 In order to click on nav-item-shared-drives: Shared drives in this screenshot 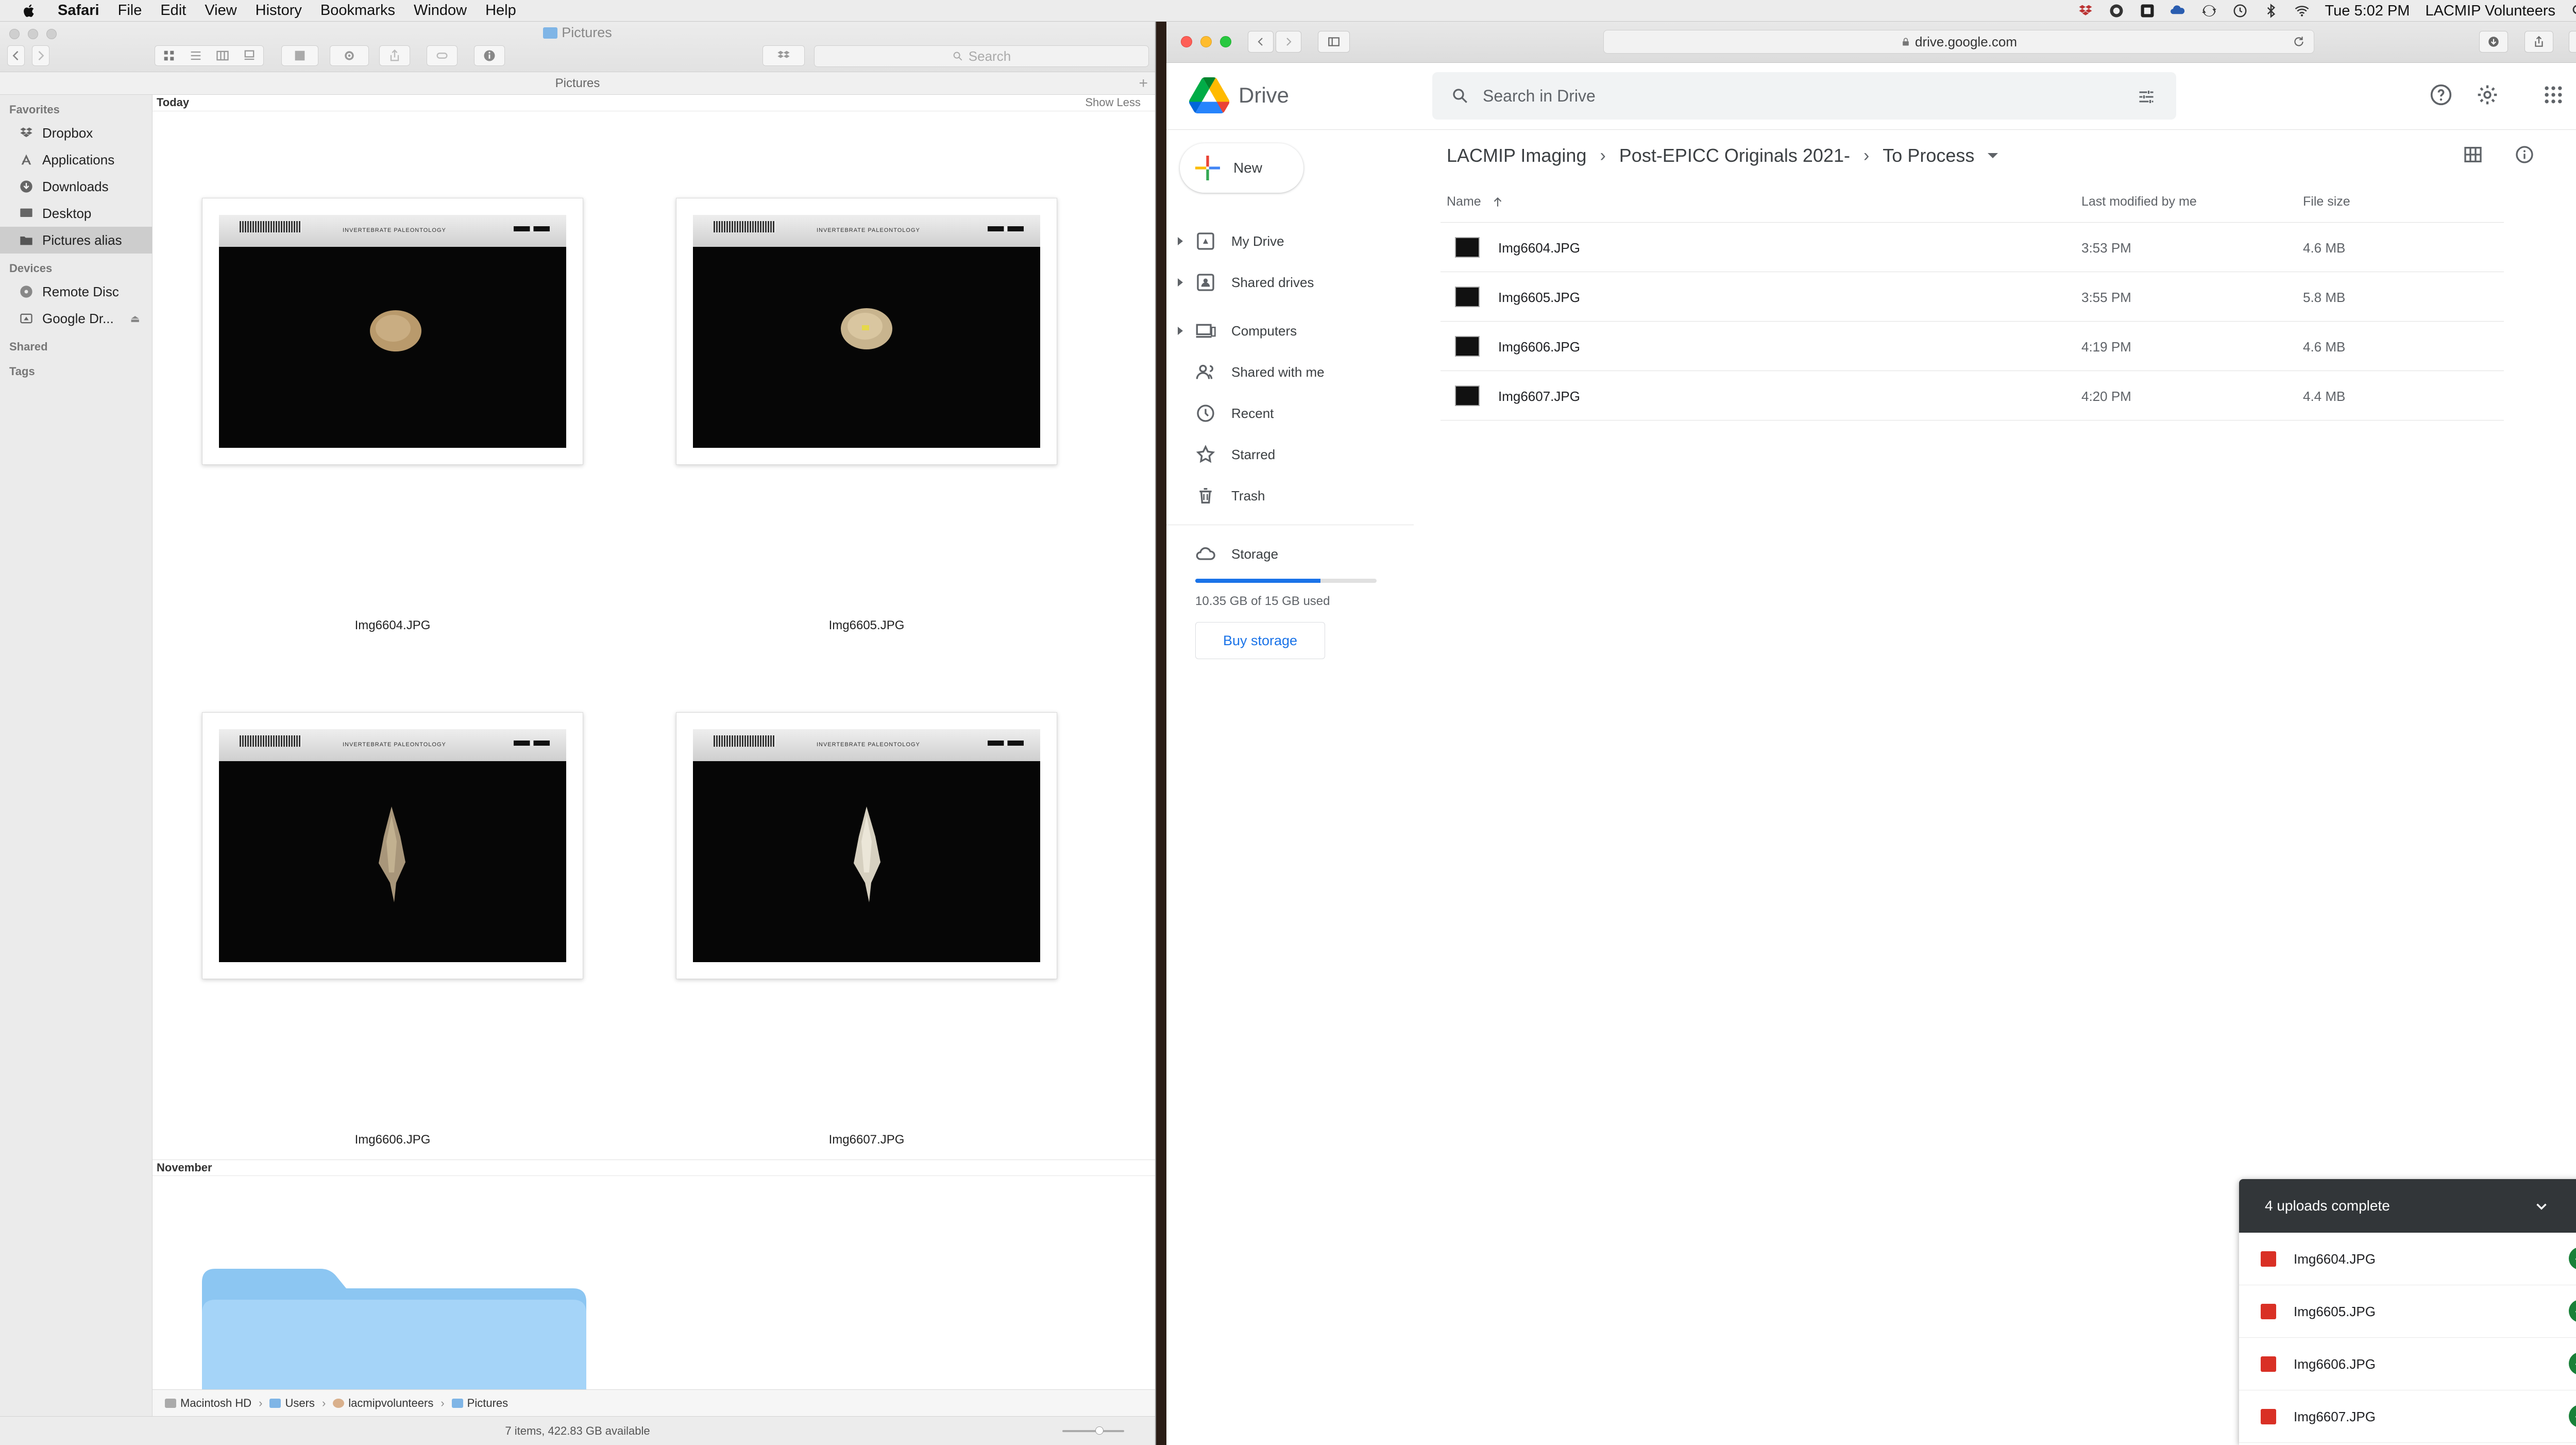, I will do `click(1290, 282)`.